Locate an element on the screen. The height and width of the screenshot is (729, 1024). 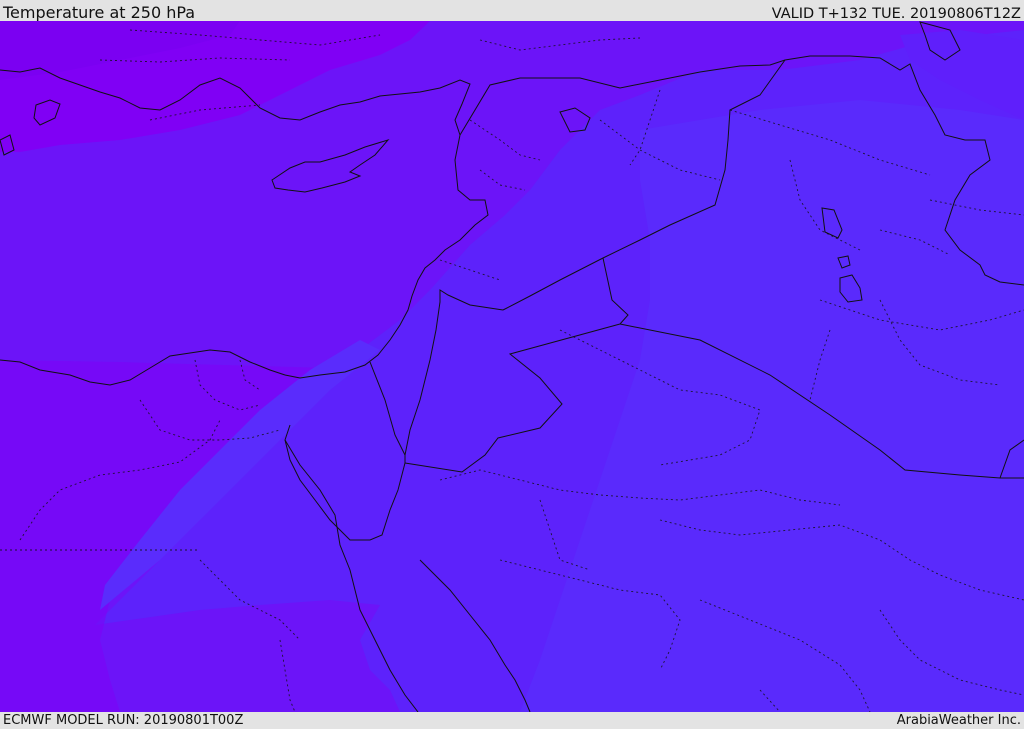
brand-label: ArabiaWeather Inc. is located at coordinates (958, 720).